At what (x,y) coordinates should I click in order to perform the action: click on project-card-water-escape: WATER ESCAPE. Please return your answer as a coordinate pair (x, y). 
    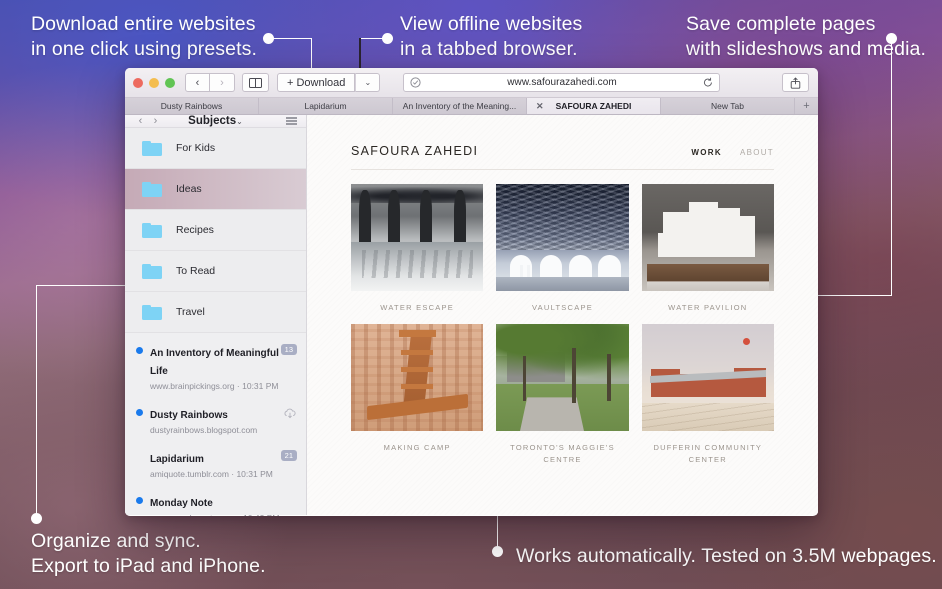
    Looking at the image, I should click on (417, 254).